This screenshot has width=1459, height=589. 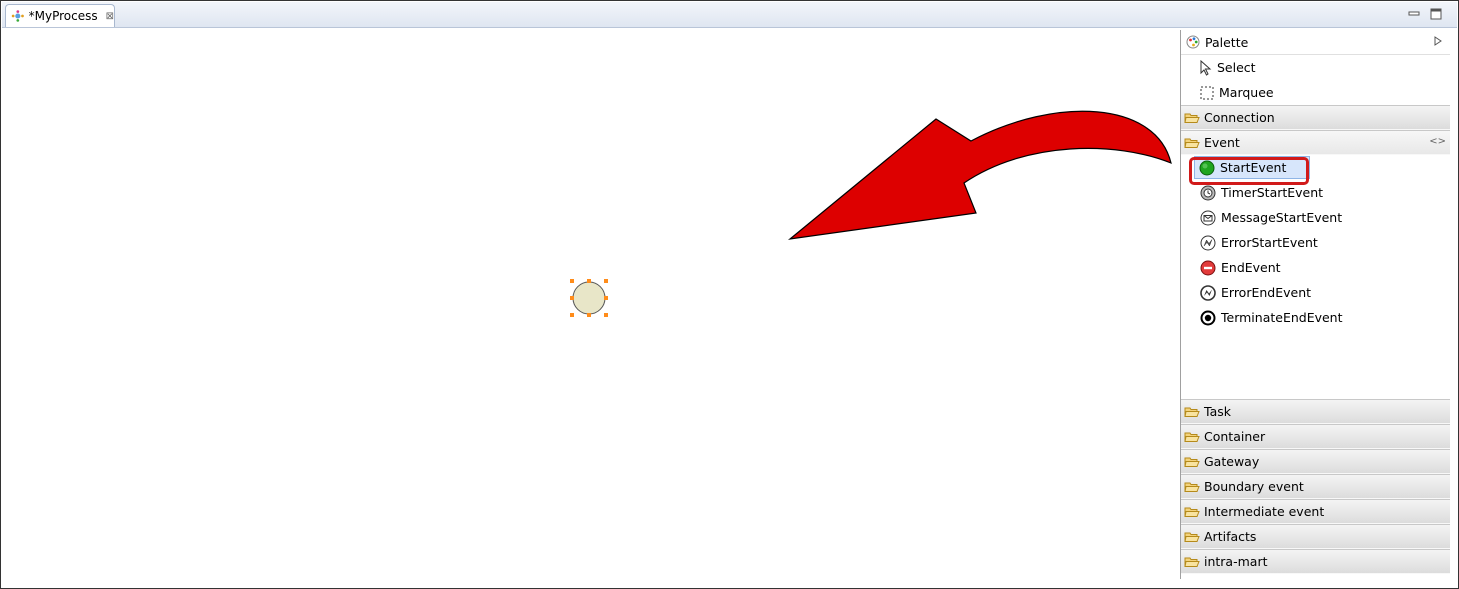 What do you see at coordinates (1208, 267) in the screenshot?
I see `end-event-icon` at bounding box center [1208, 267].